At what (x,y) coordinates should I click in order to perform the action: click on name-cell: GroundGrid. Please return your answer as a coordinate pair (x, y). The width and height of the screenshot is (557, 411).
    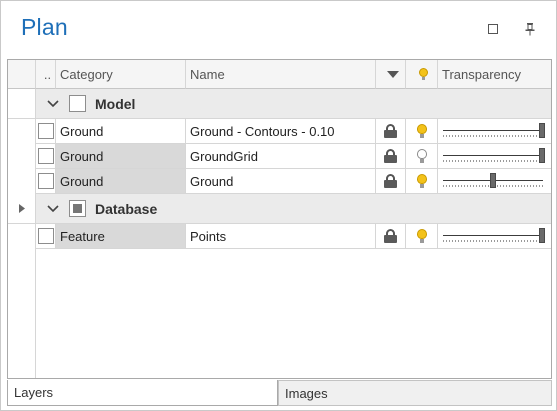
    Looking at the image, I should click on (281, 156).